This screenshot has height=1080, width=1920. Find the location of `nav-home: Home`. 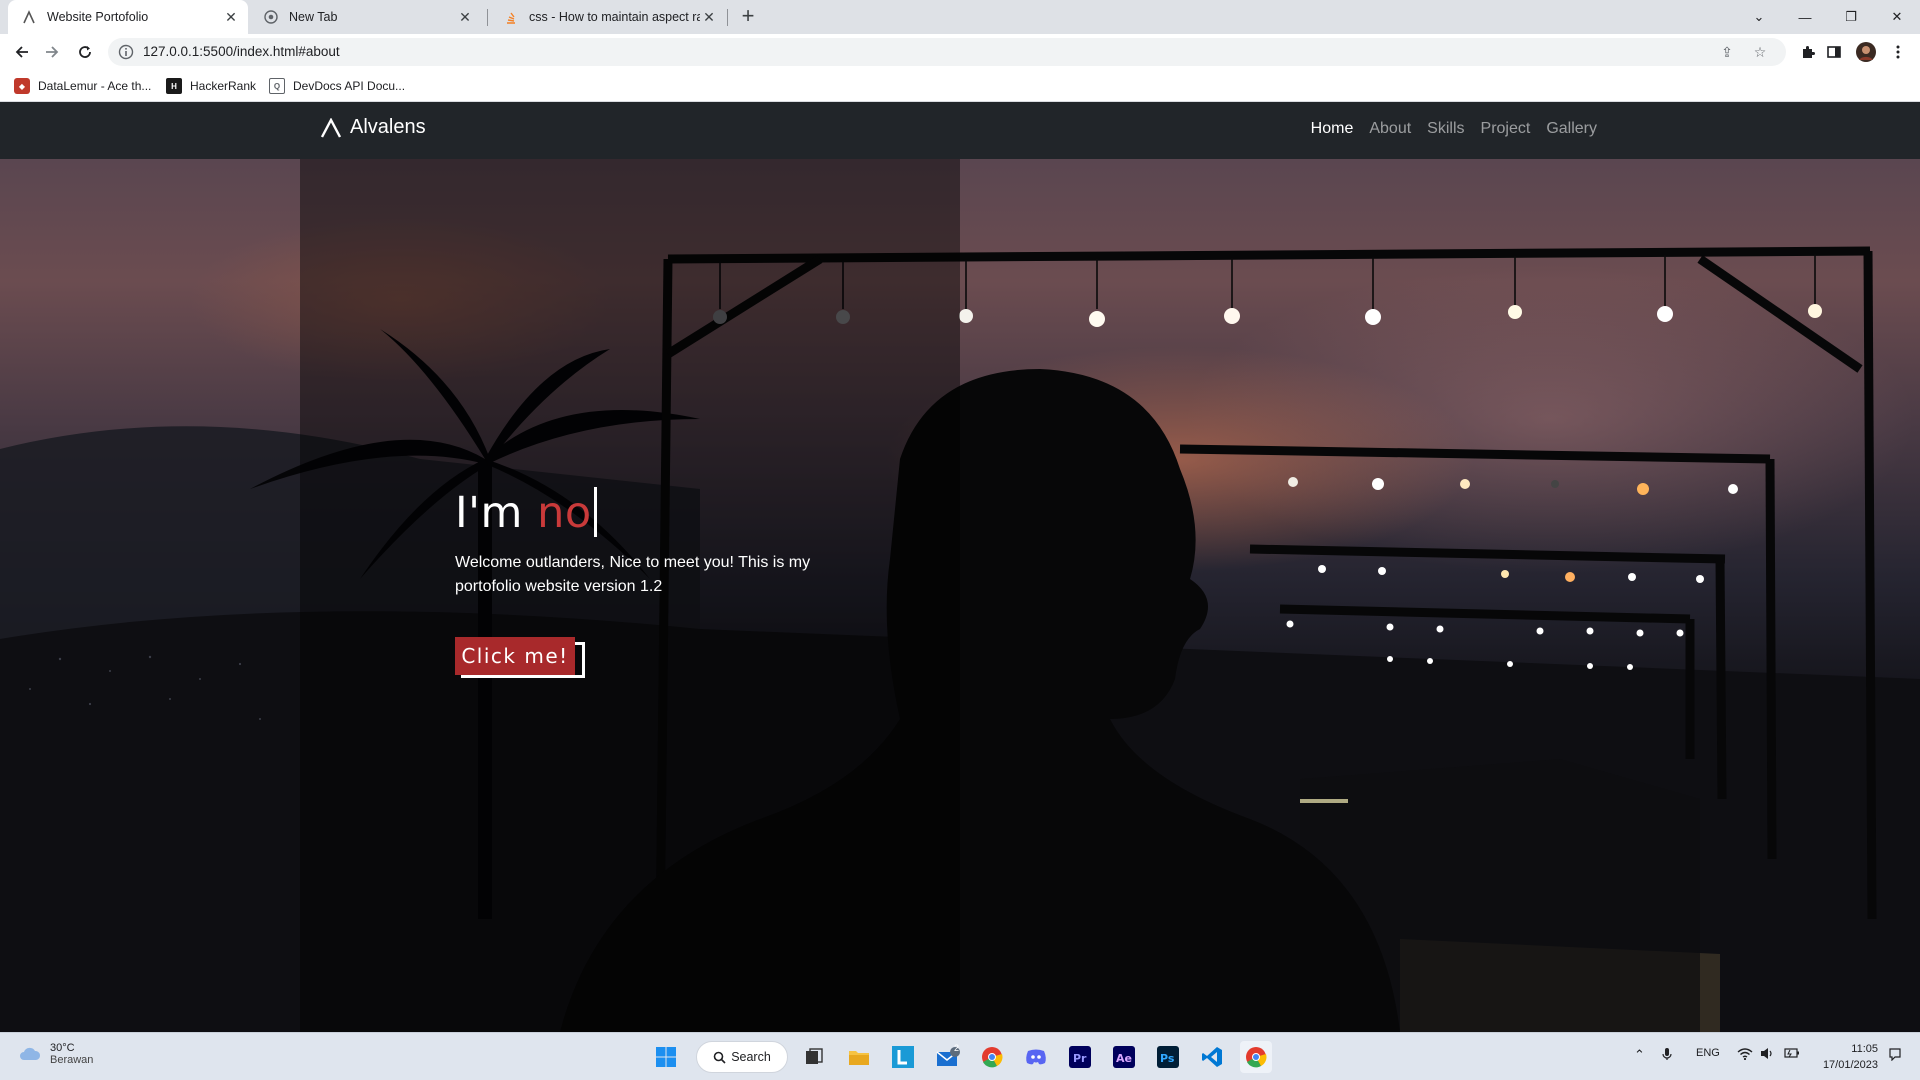

nav-home: Home is located at coordinates (1332, 129).